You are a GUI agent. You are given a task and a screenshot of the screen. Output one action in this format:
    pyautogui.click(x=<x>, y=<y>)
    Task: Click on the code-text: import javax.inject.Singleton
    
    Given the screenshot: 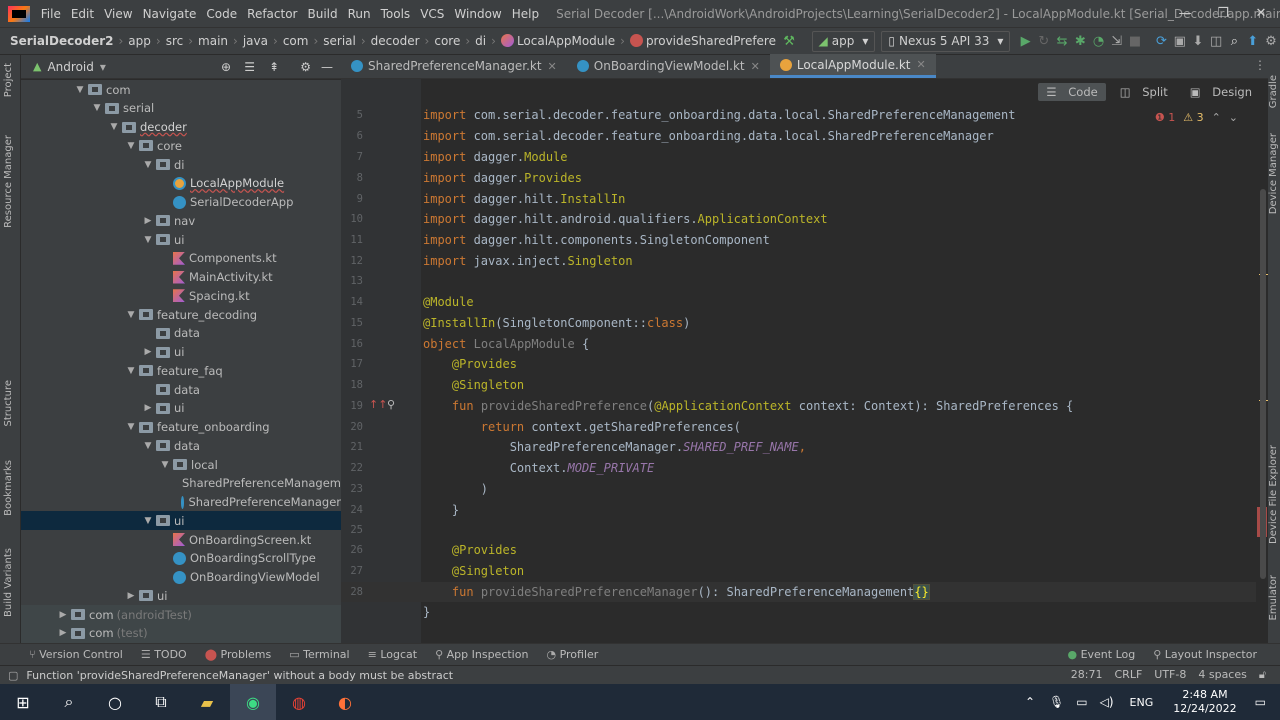 What is the action you would take?
    pyautogui.click(x=528, y=261)
    